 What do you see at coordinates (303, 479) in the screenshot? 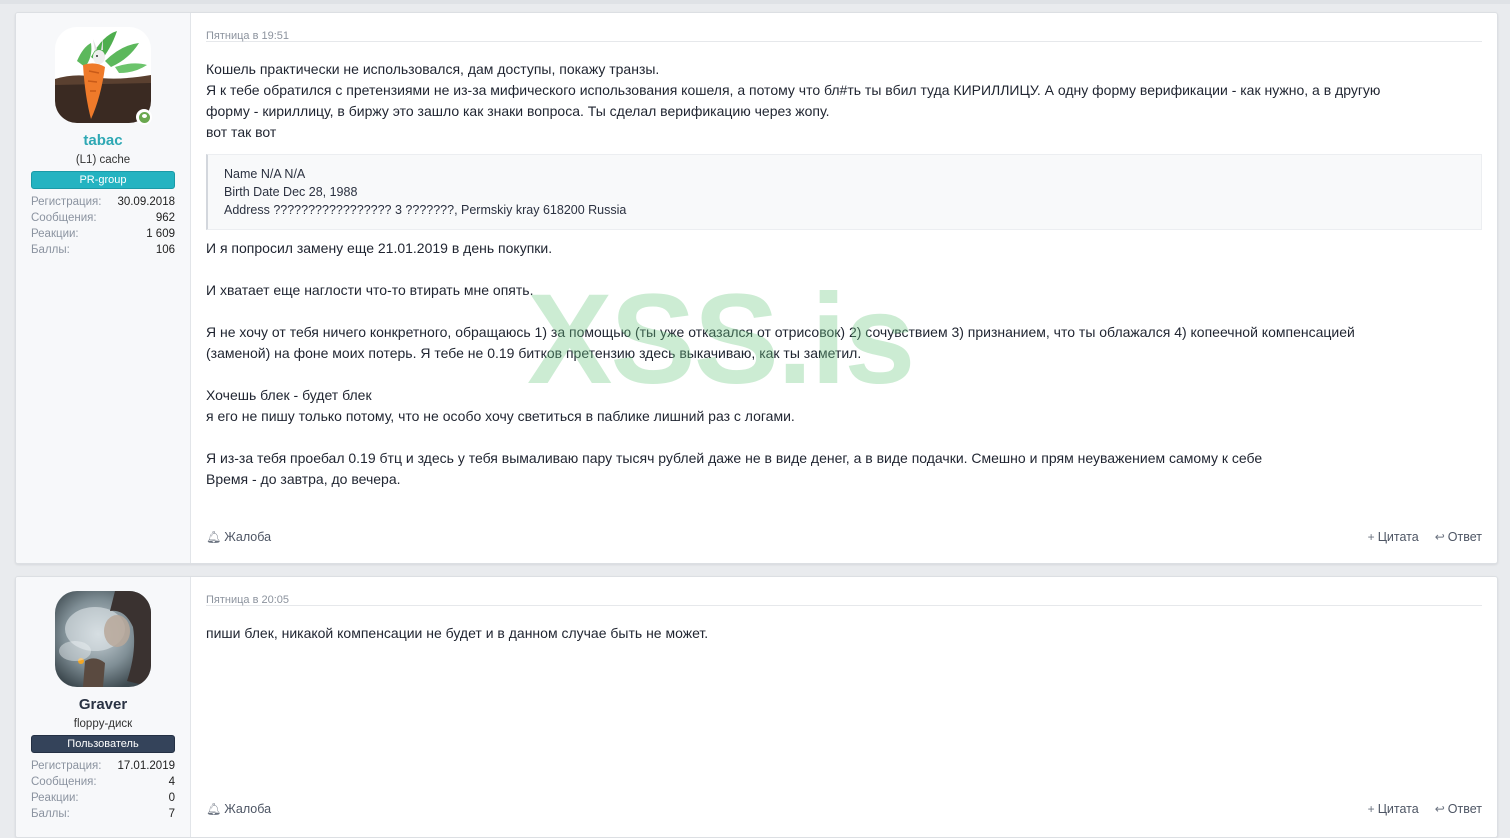
I see `post-line: Время - до завтра, до вечера.` at bounding box center [303, 479].